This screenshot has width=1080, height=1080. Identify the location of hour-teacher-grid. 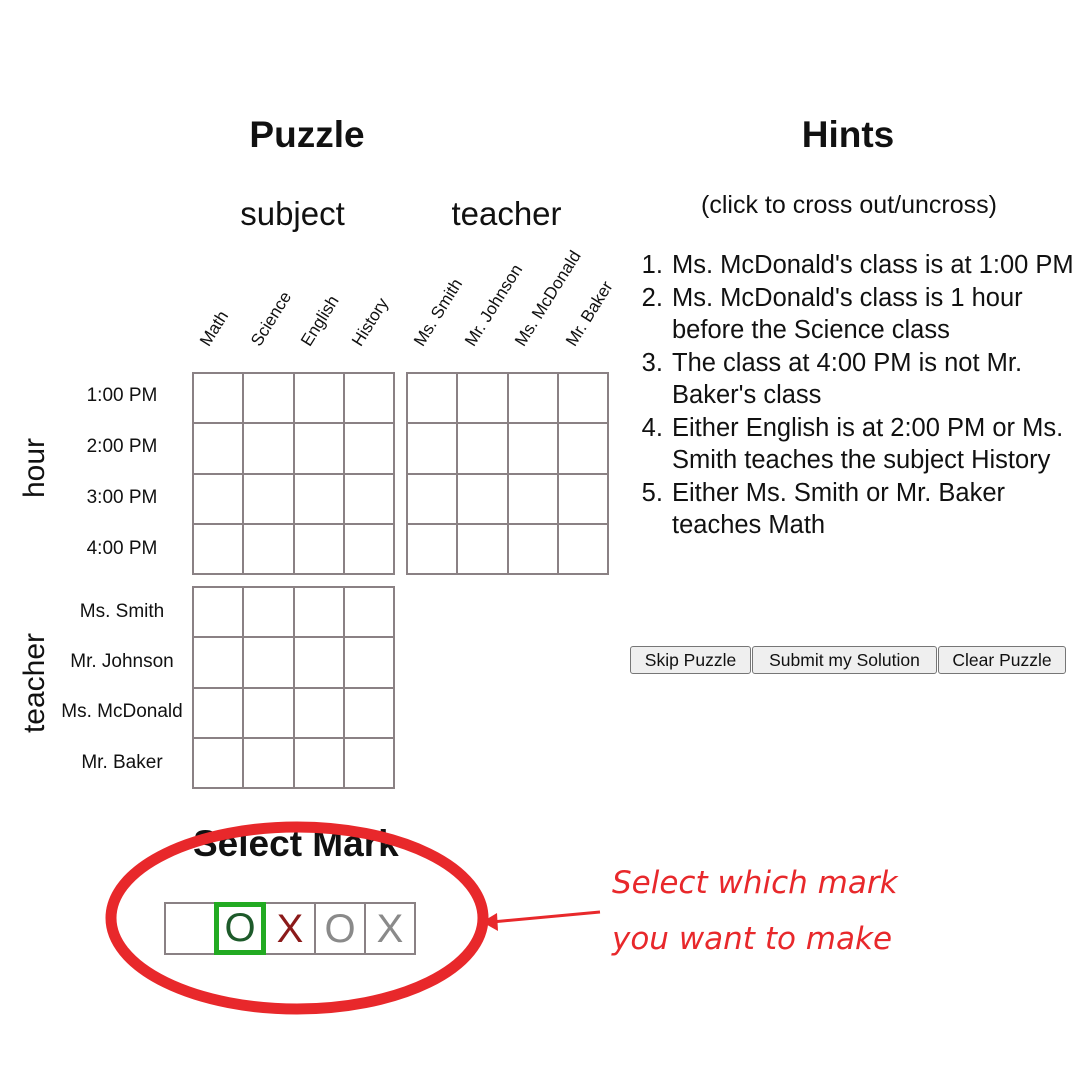
(507, 473).